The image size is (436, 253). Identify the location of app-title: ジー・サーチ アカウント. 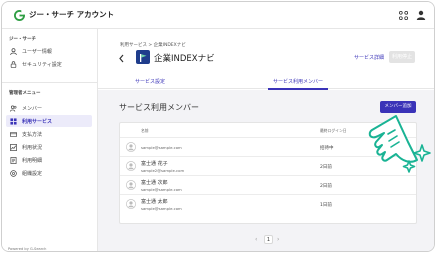
(72, 14).